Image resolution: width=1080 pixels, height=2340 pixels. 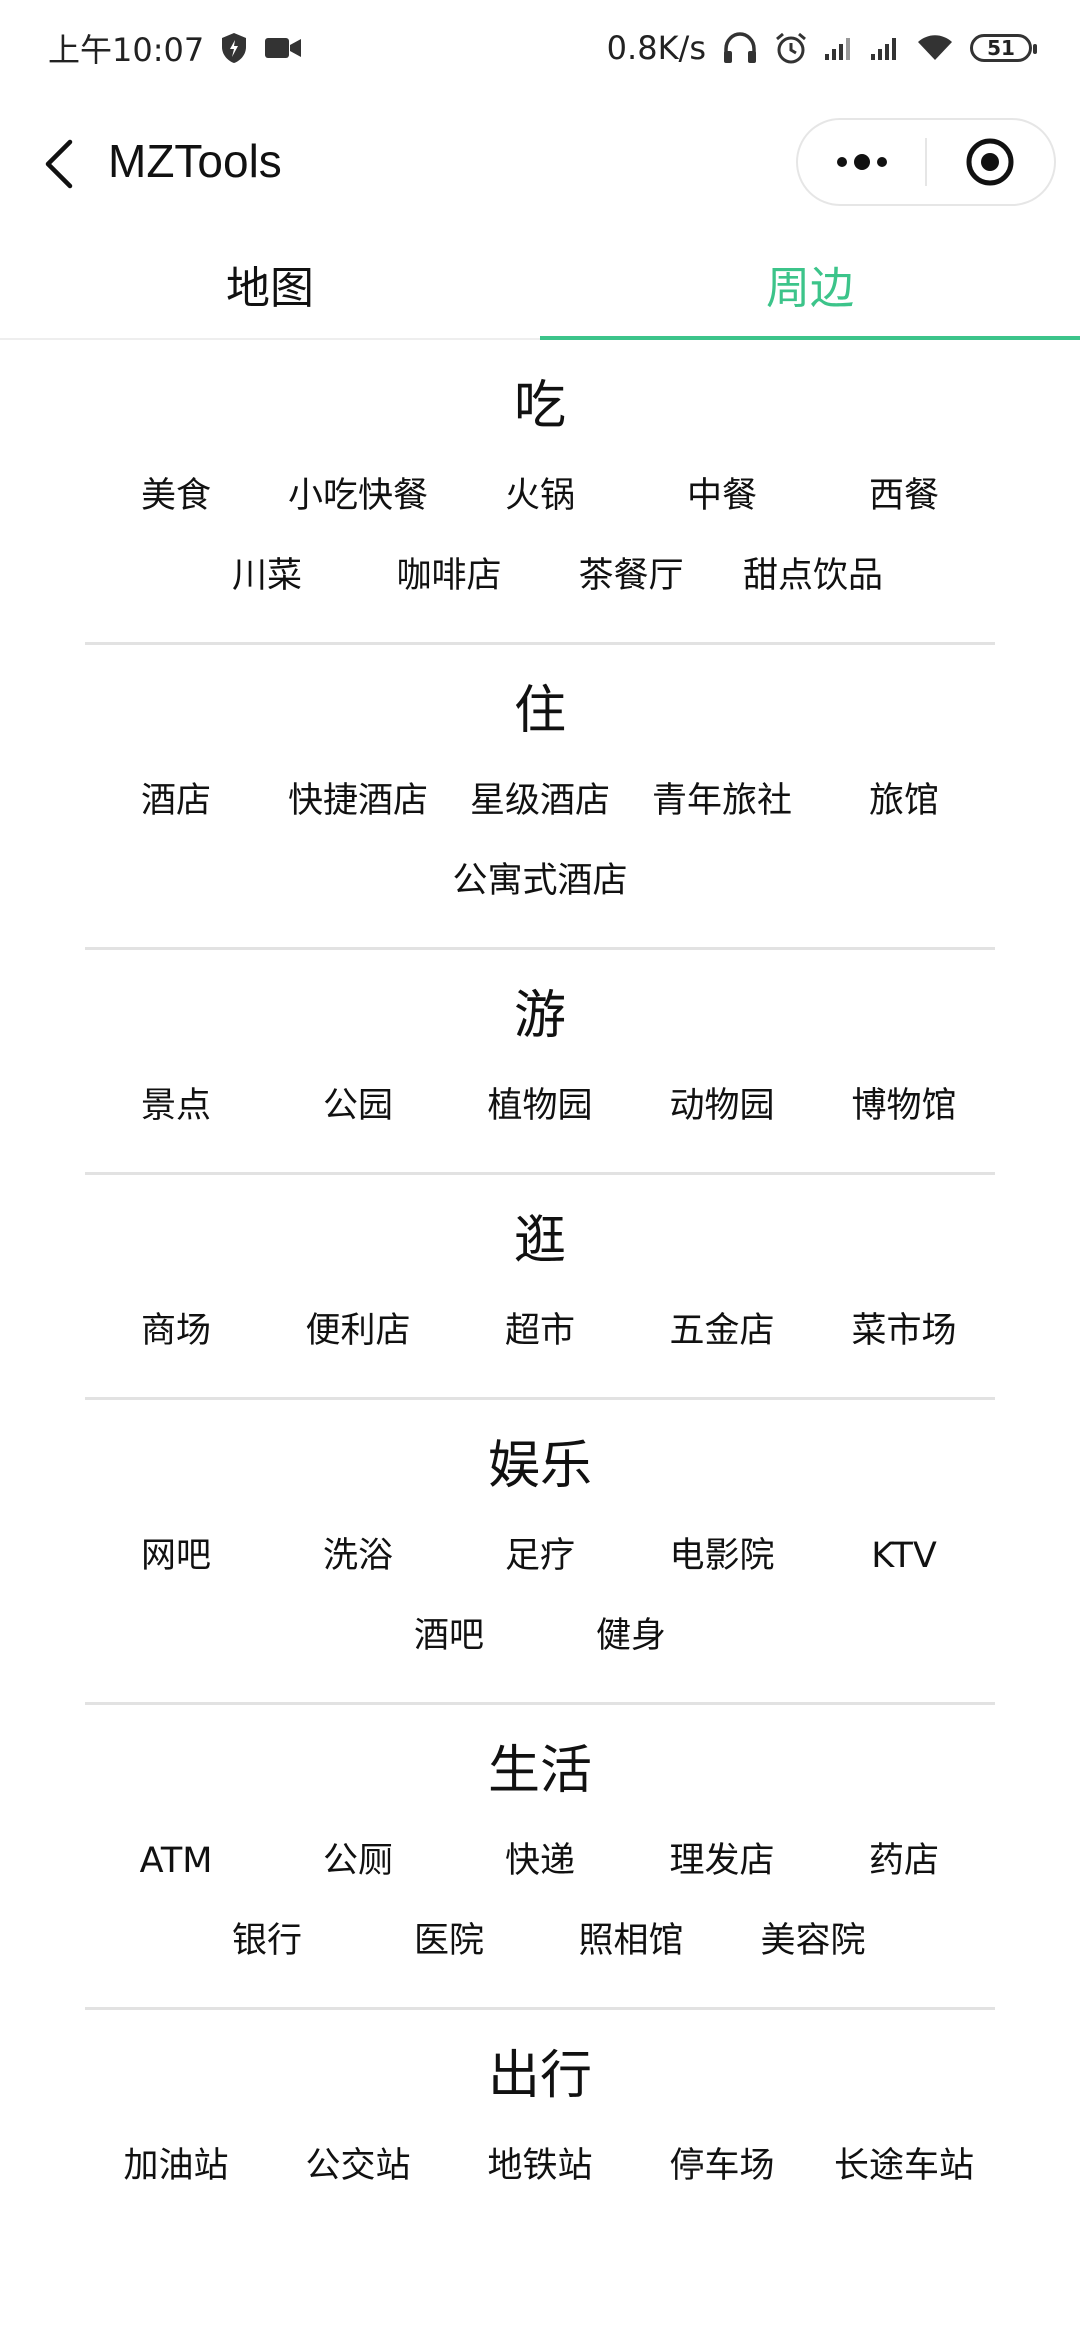 I want to click on category-item: 快递, so click(x=540, y=1861).